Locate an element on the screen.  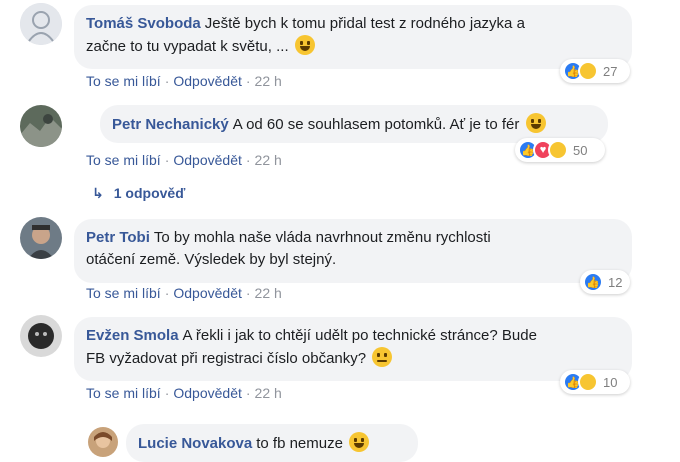
comment-text: to fb nemuze is located at coordinates (299, 443).